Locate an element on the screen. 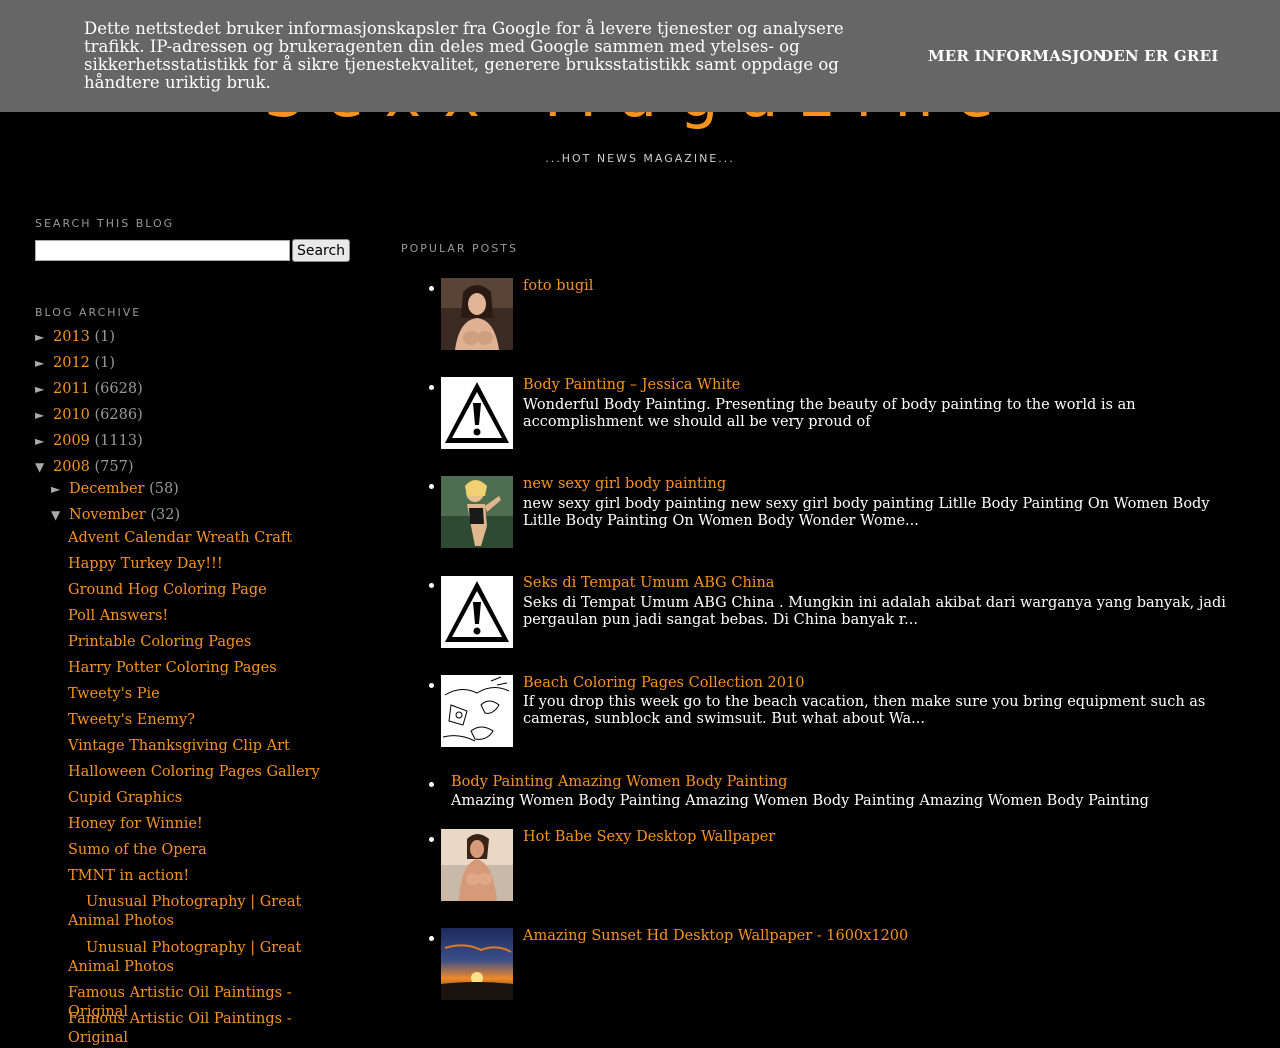 This screenshot has width=1280, height=1048. archive-post-link: Famous Artistic Oil Paintings - Original is located at coordinates (203, 1029).